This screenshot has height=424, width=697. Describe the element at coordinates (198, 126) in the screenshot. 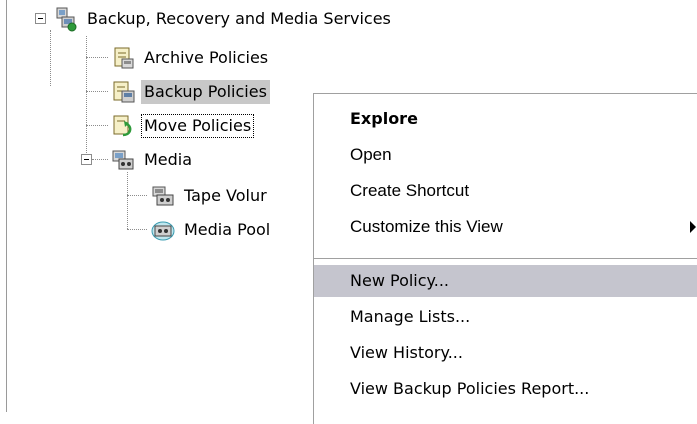

I see `tree-item-label: Move Policies` at that location.